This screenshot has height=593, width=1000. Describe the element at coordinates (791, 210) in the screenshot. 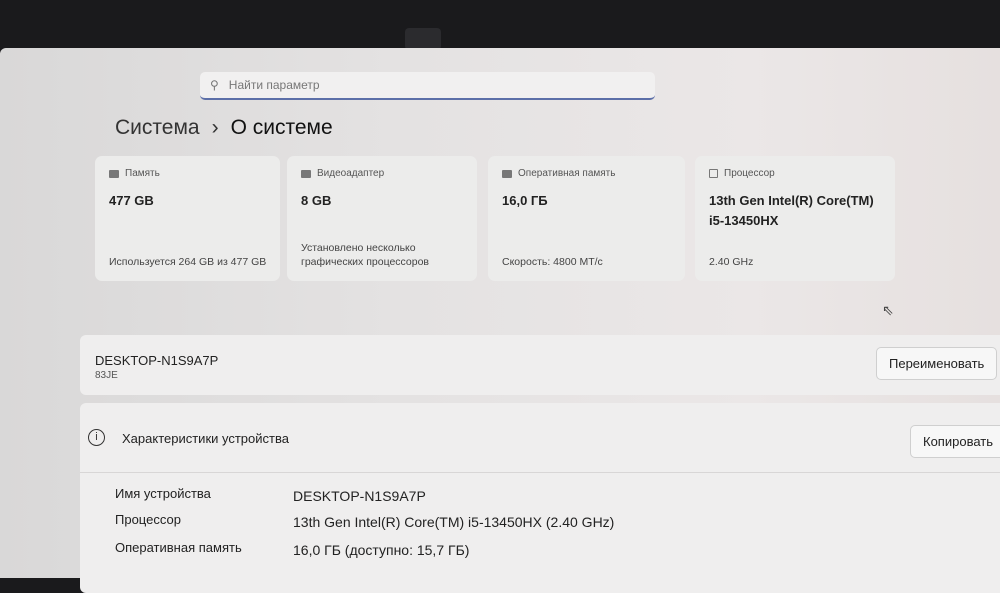

I see `card-value: 13th Gen Intel(R) Core(TM) i5-13450HX` at that location.